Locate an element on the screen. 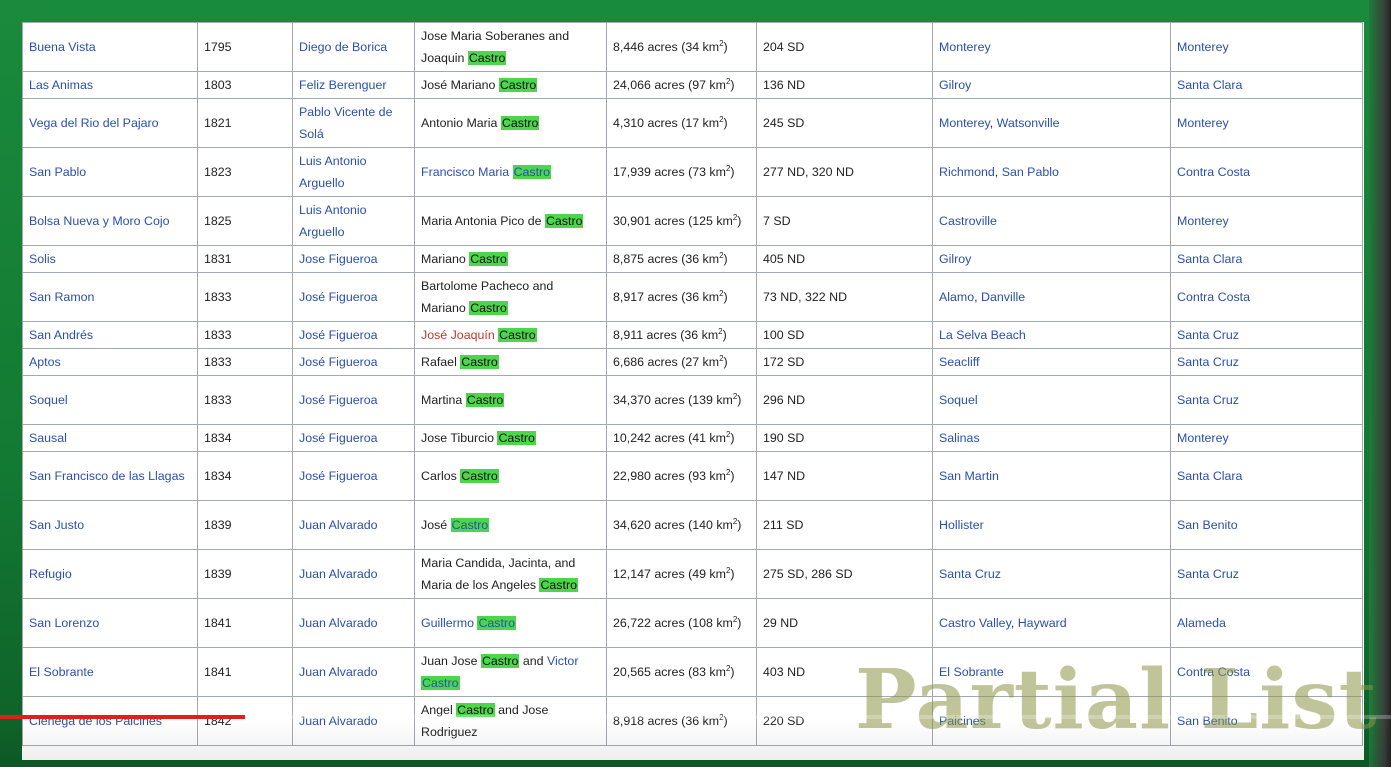  reference-cell: 29 ND is located at coordinates (844, 623).